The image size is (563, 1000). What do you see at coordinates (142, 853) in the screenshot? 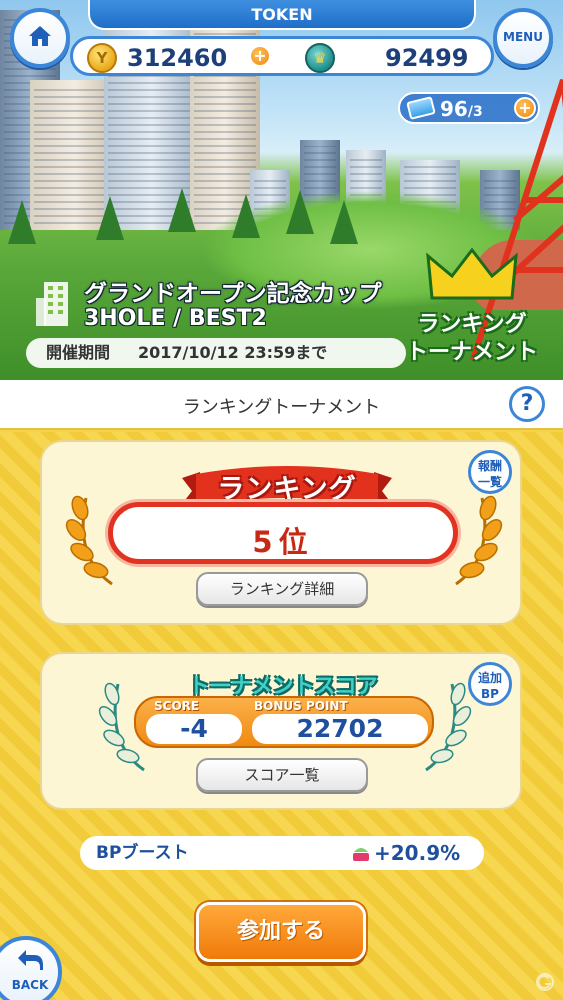
I see `bp-boost-label: BPブースト` at bounding box center [142, 853].